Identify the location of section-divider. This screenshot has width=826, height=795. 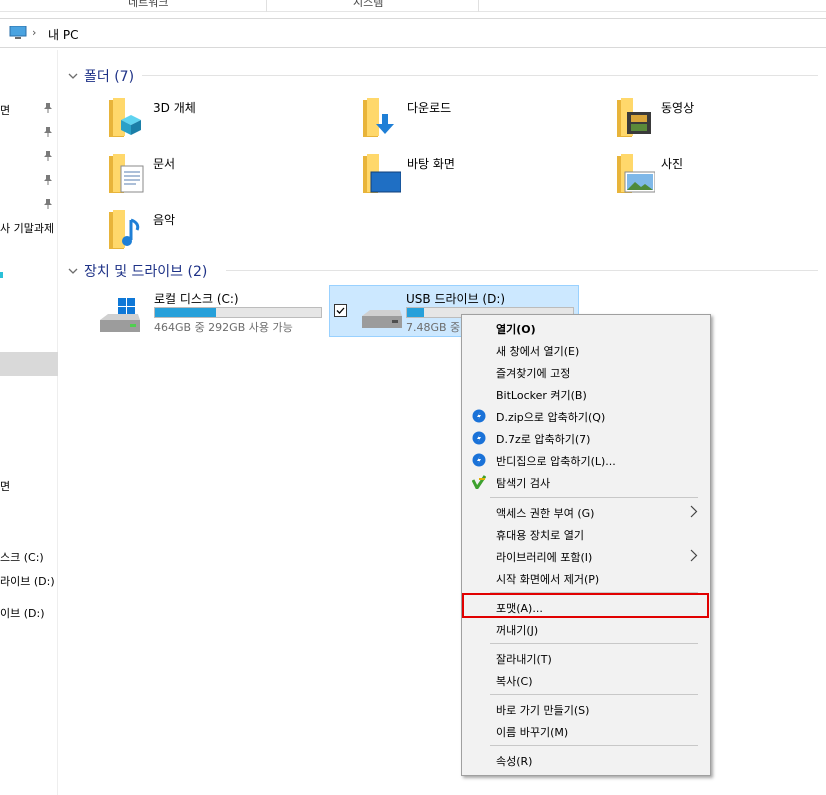
(480, 75).